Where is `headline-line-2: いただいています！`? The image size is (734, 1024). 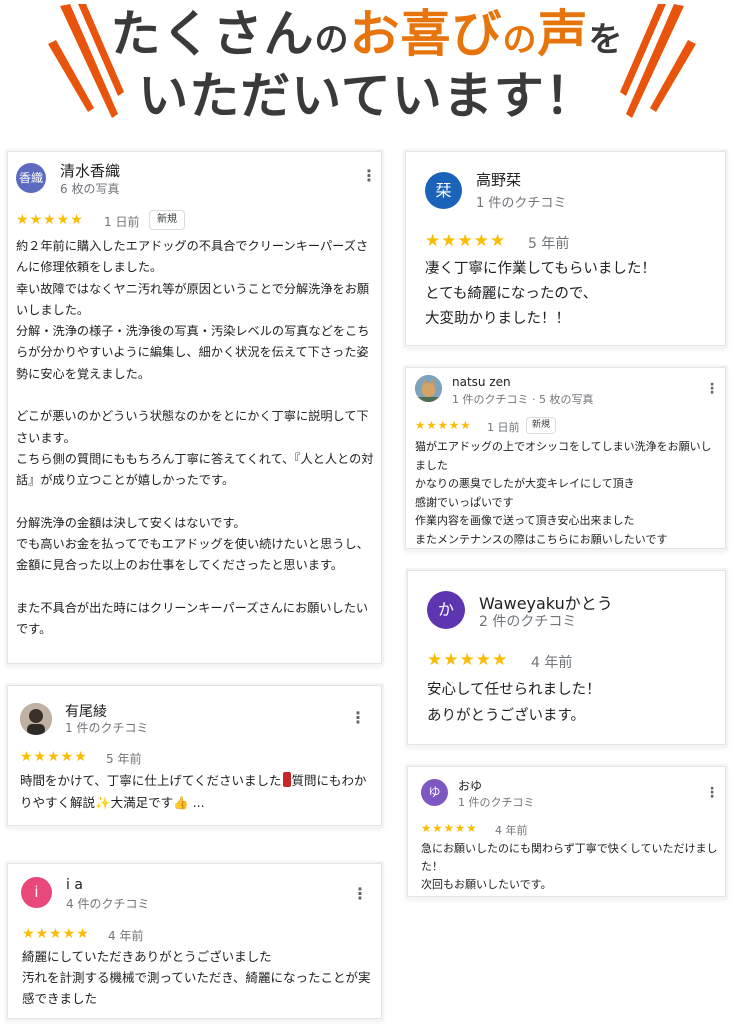
headline-line-2: いただいています！ is located at coordinates (367, 96).